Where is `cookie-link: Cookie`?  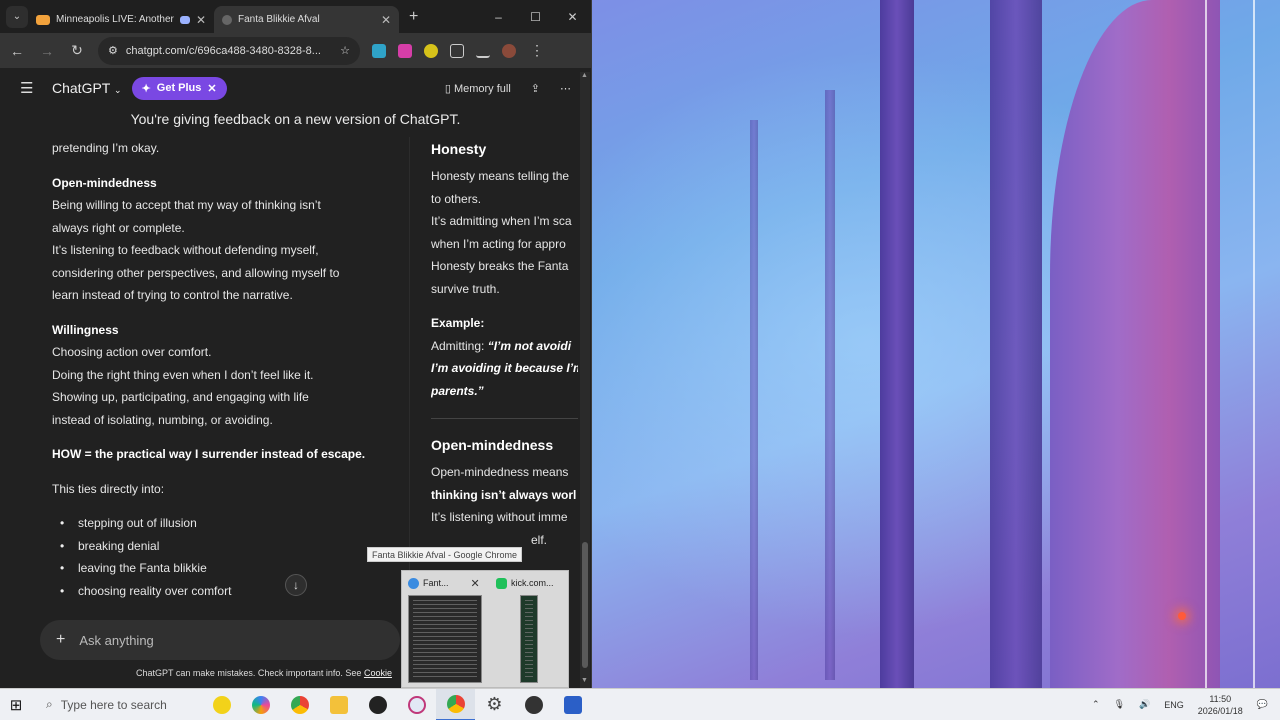 cookie-link: Cookie is located at coordinates (378, 673).